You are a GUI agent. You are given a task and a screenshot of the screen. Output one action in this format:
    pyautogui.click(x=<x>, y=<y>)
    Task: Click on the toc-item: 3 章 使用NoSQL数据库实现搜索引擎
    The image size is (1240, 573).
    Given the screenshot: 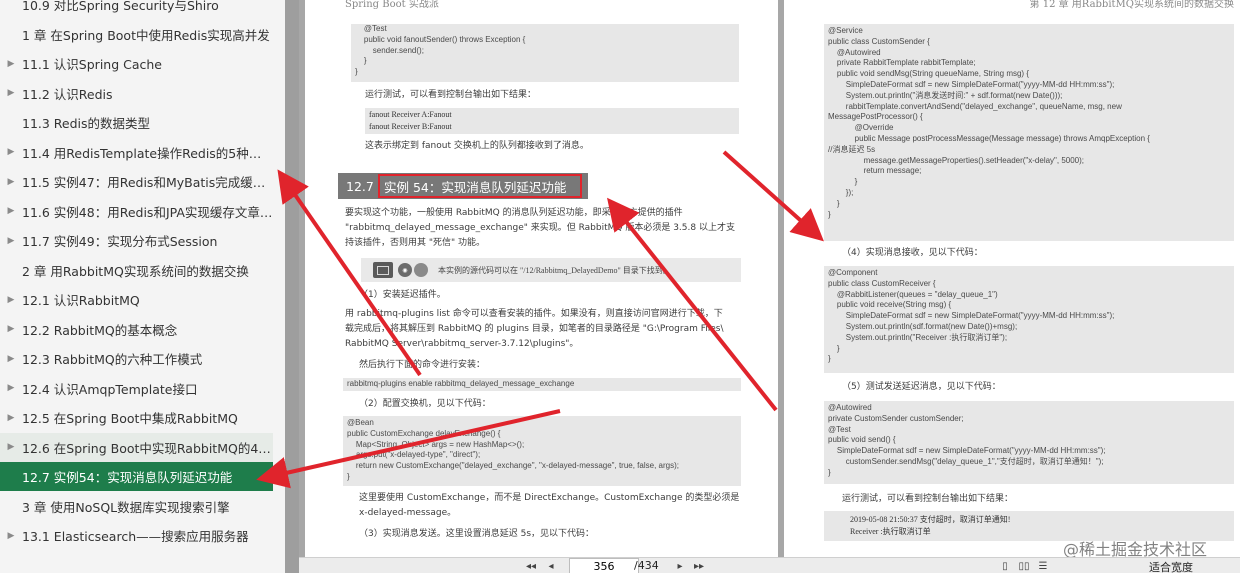 What is the action you would take?
    pyautogui.click(x=136, y=506)
    